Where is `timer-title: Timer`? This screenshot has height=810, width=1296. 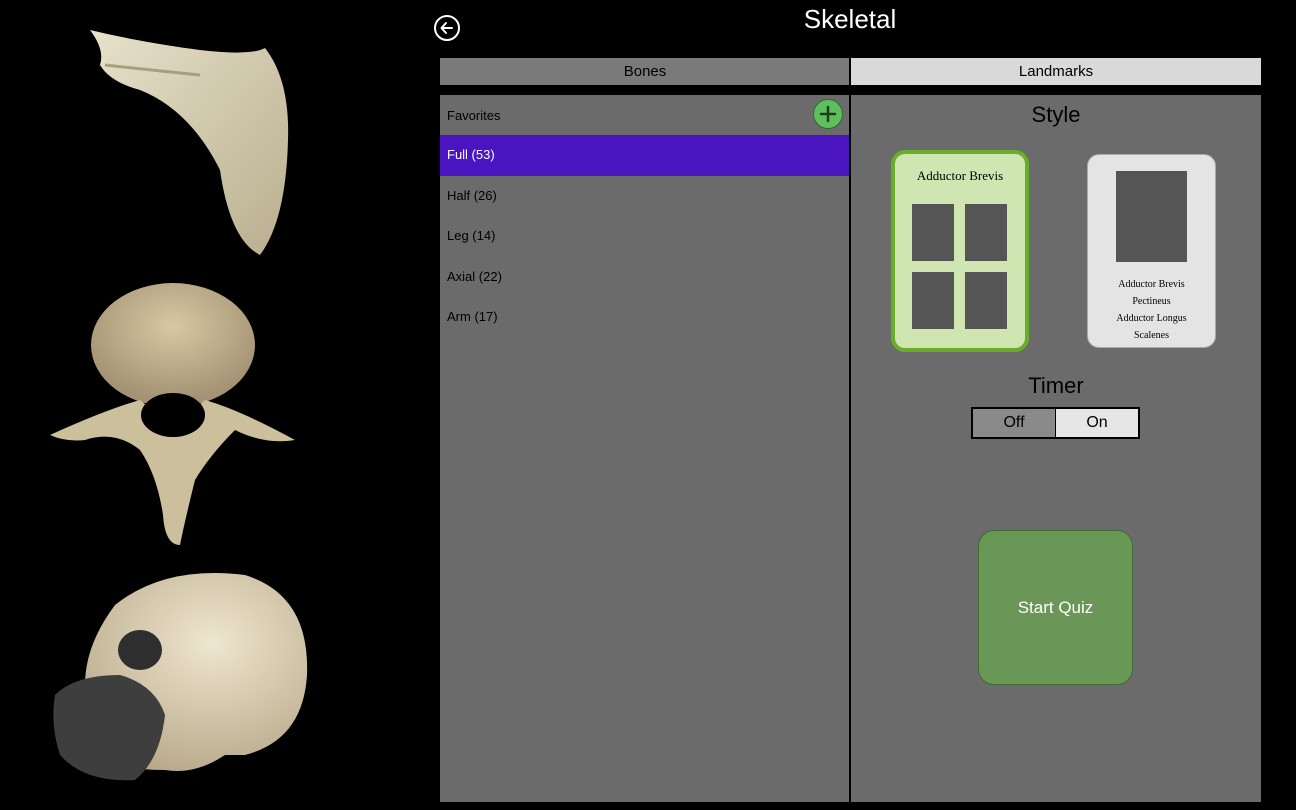
timer-title: Timer is located at coordinates (1056, 385).